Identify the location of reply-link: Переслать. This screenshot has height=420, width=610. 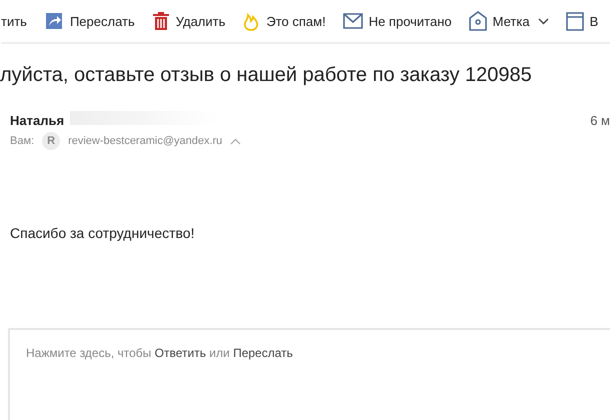
(263, 353).